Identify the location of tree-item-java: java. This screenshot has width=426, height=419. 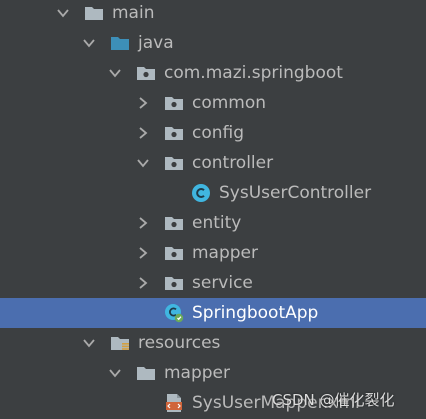
(213, 43).